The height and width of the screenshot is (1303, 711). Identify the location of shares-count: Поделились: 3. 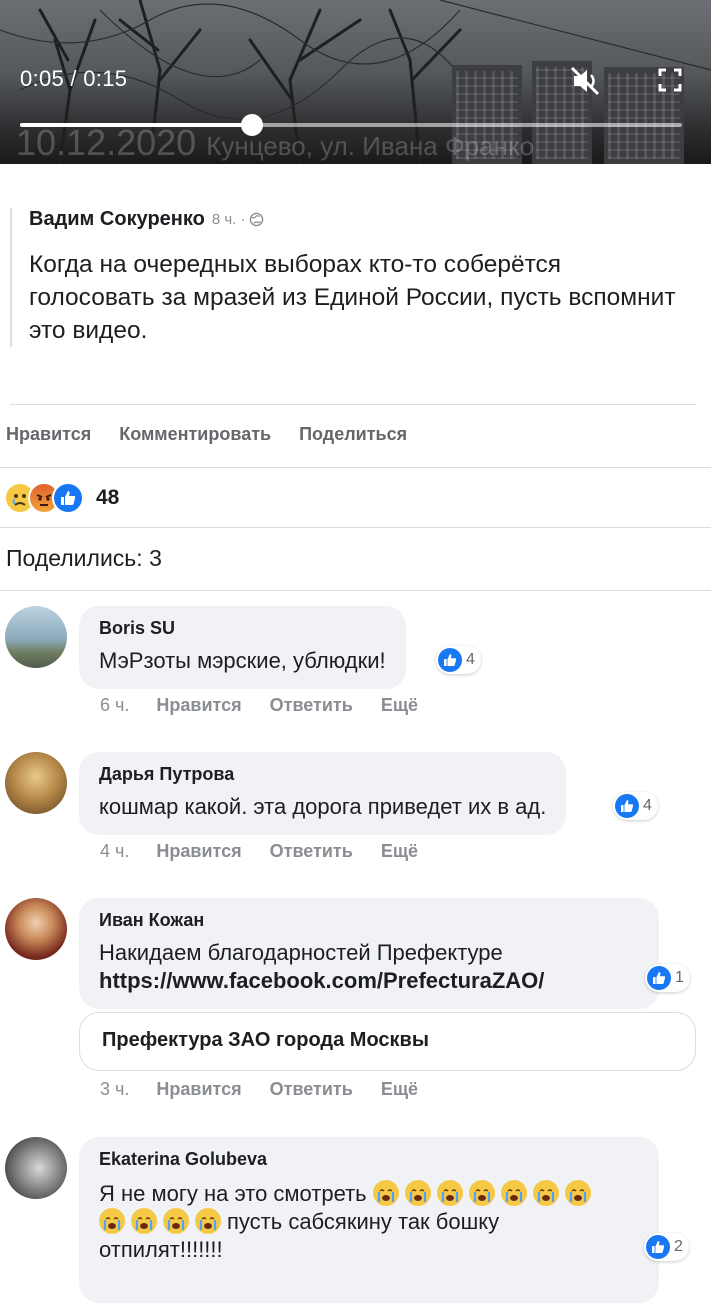
(84, 558).